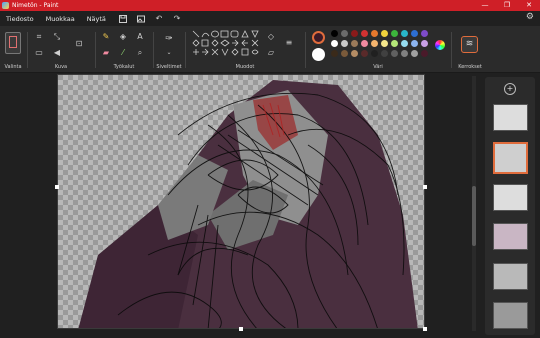 Image resolution: width=540 pixels, height=338 pixels. Describe the element at coordinates (227, 46) in the screenshot. I see `shapes-gallery` at that location.